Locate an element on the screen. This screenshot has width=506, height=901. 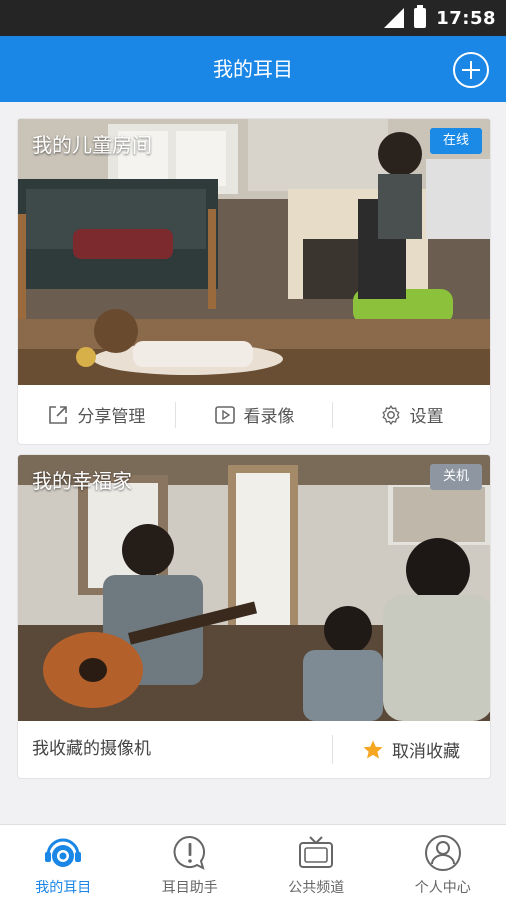
status-badge-off: 关机 is located at coordinates (456, 477).